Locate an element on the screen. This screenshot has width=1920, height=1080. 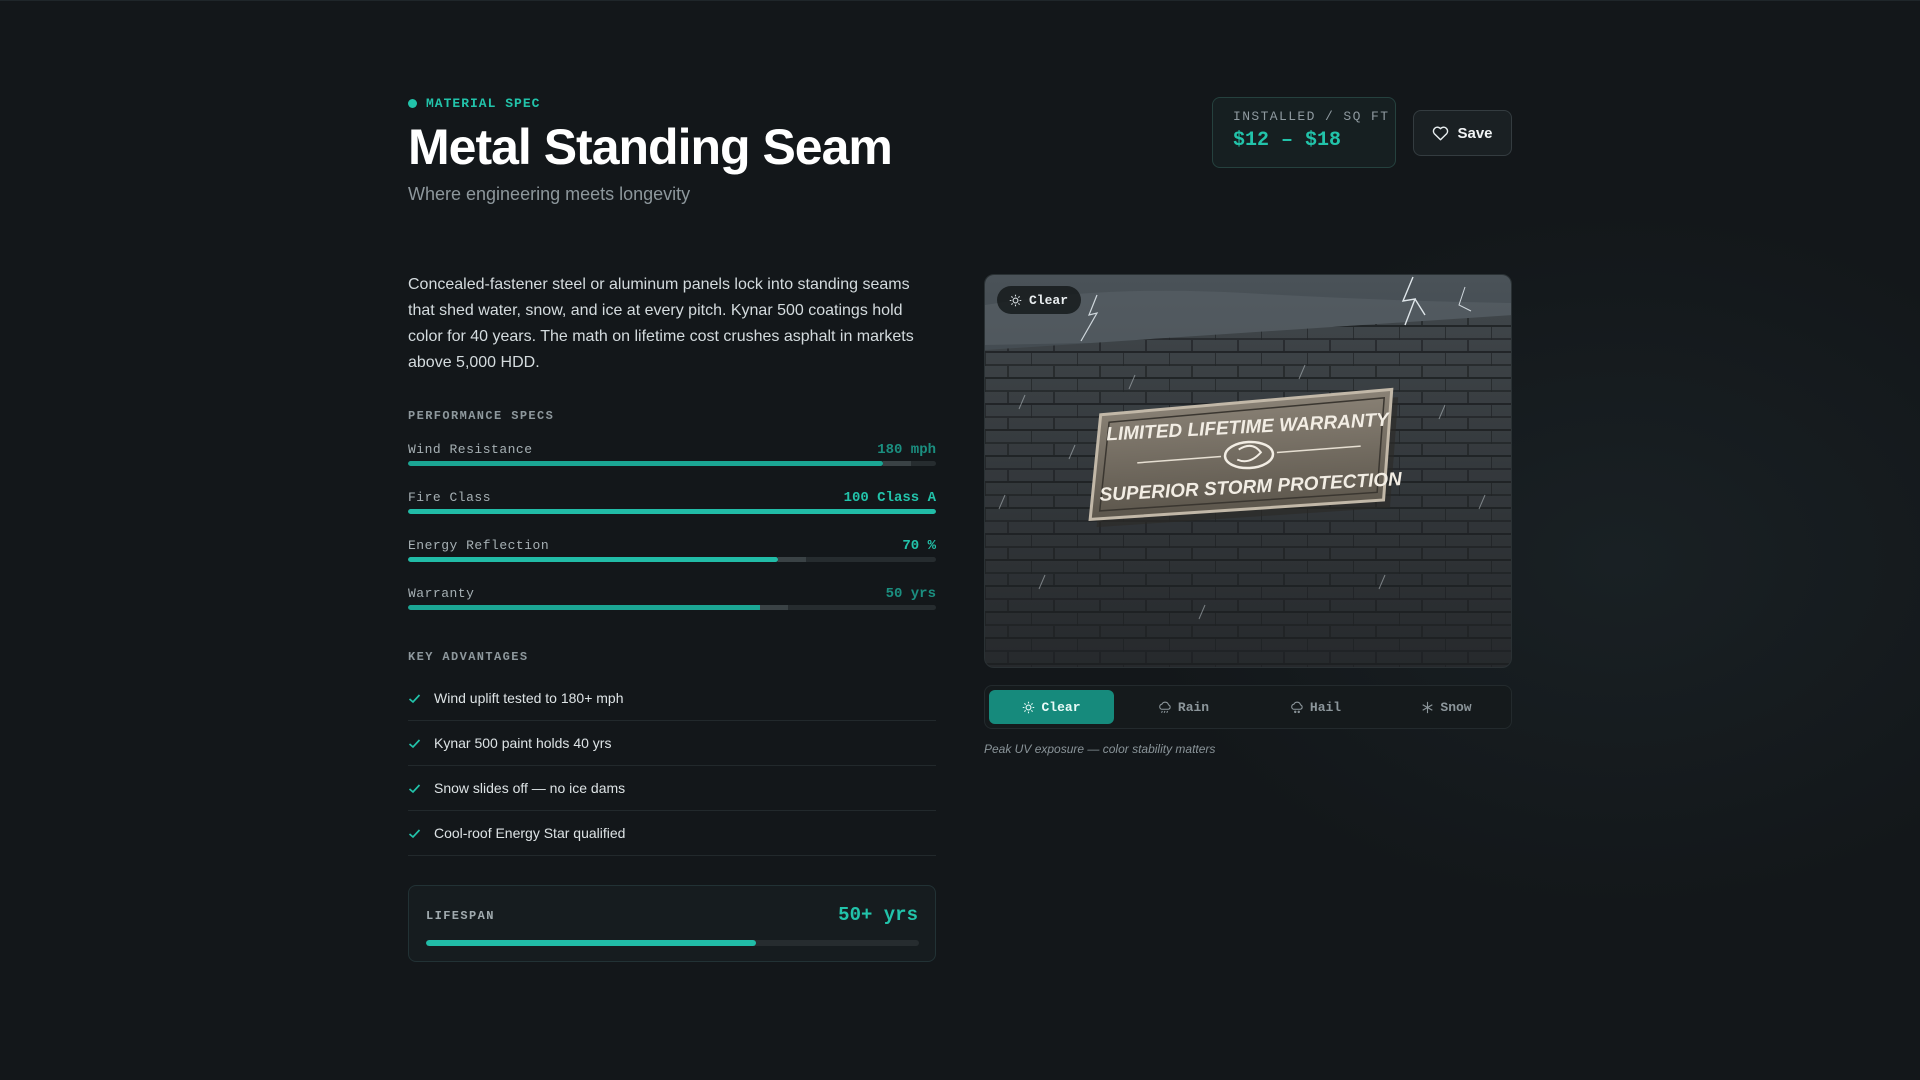
tab-label: Clear is located at coordinates (1061, 707).